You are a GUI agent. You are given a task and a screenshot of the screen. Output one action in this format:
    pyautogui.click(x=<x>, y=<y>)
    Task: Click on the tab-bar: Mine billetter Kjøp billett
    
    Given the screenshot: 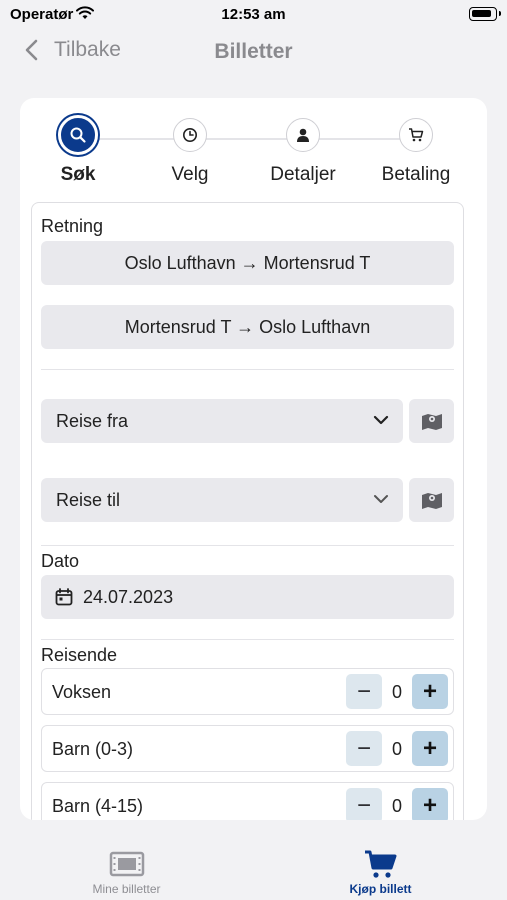 What is the action you would take?
    pyautogui.click(x=253, y=860)
    